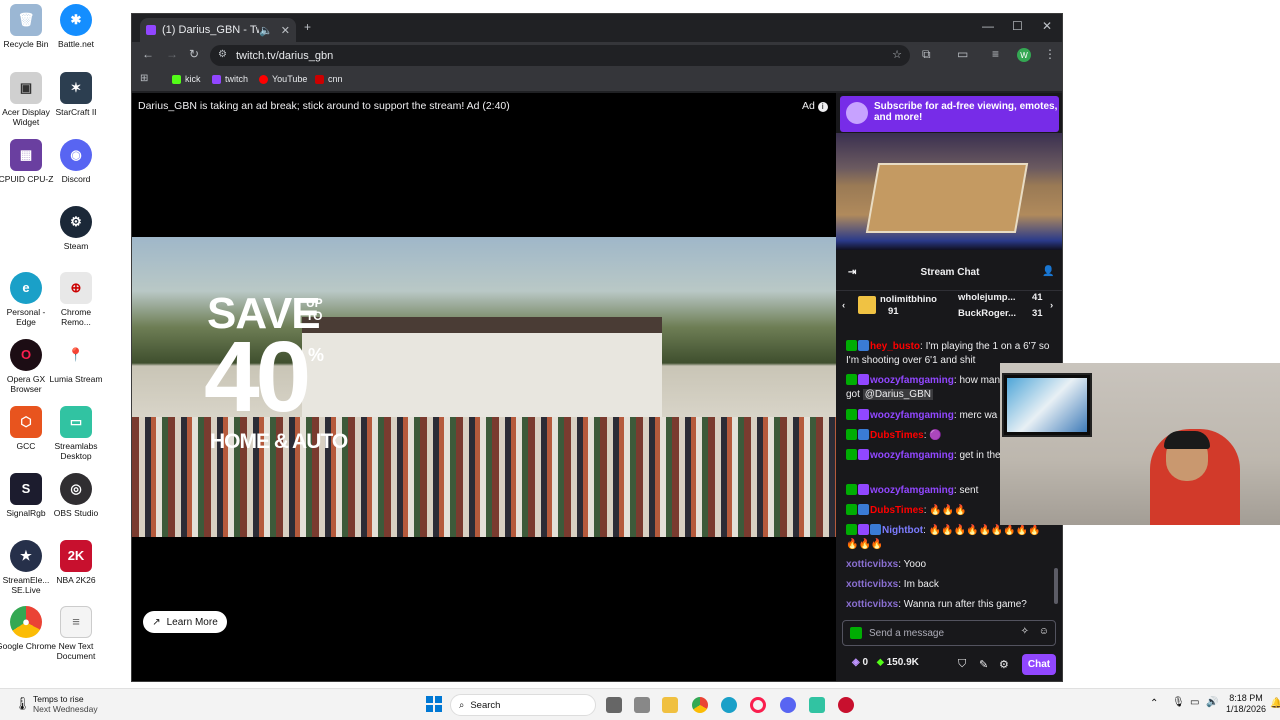  Describe the element at coordinates (614, 705) in the screenshot. I see `task-view-icon` at that location.